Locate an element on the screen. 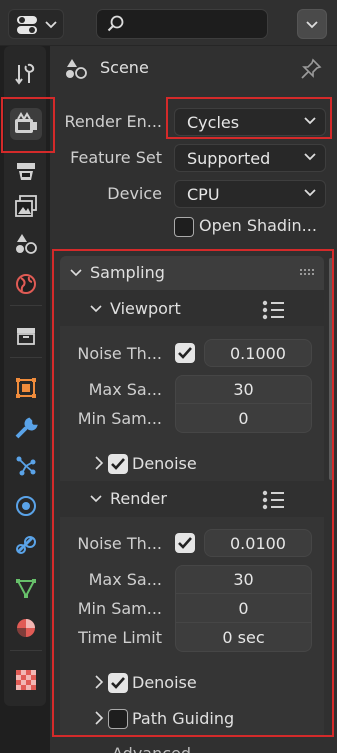 This screenshot has height=753, width=337. texture-icon is located at coordinates (26, 680).